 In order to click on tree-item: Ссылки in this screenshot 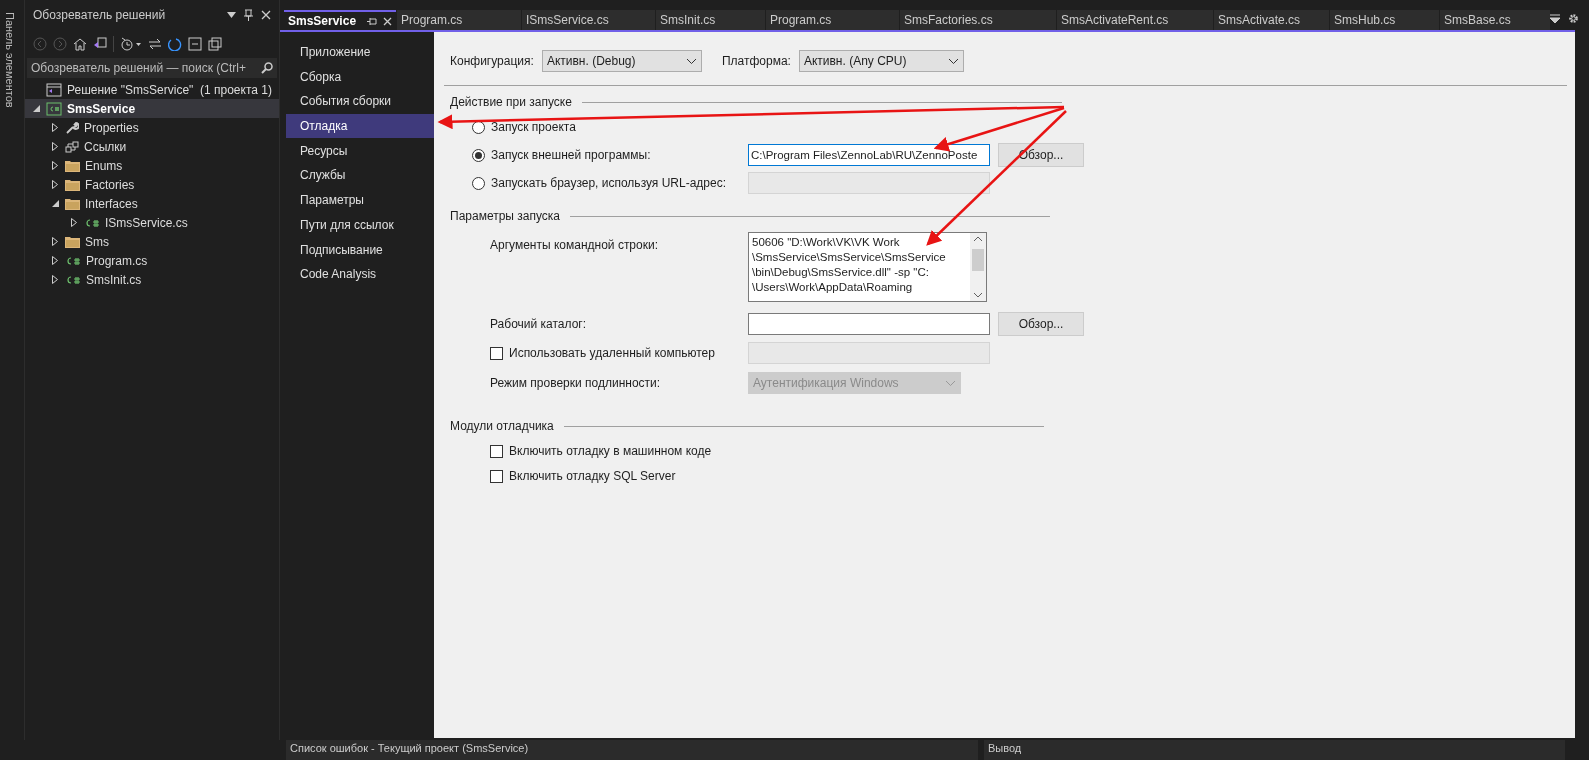, I will do `click(152, 146)`.